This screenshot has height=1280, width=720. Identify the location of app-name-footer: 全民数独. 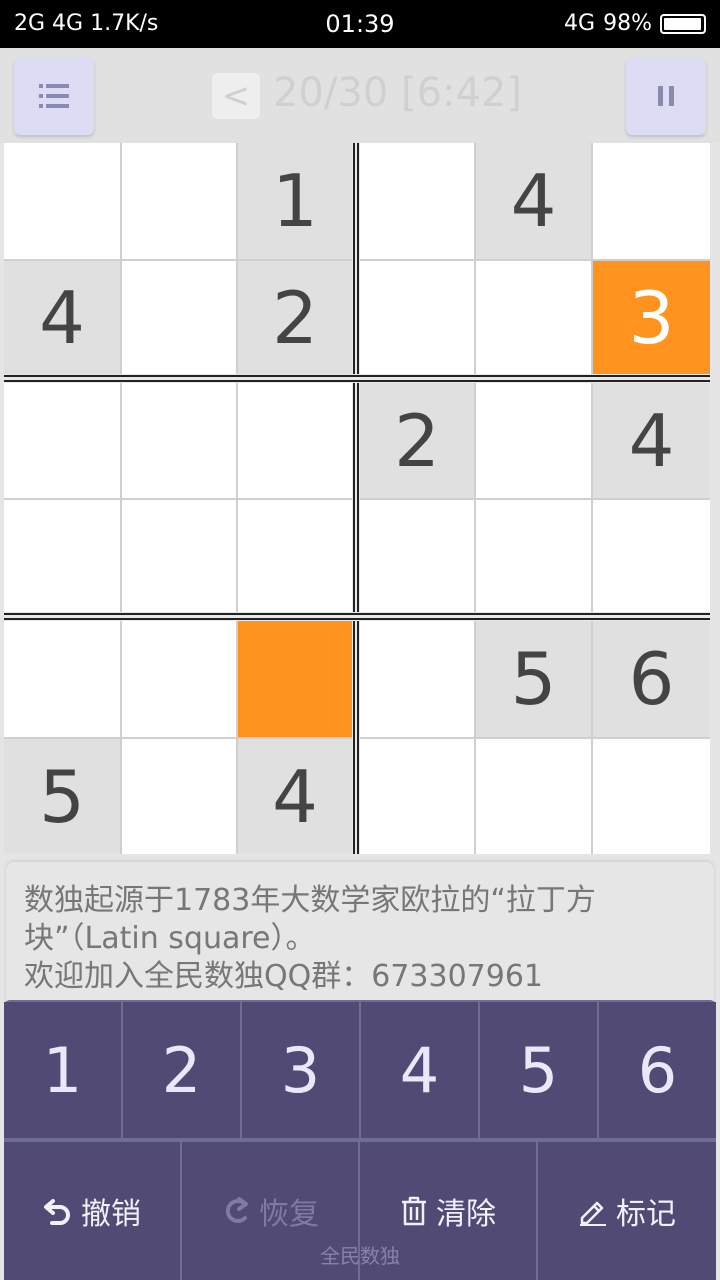
(360, 1256).